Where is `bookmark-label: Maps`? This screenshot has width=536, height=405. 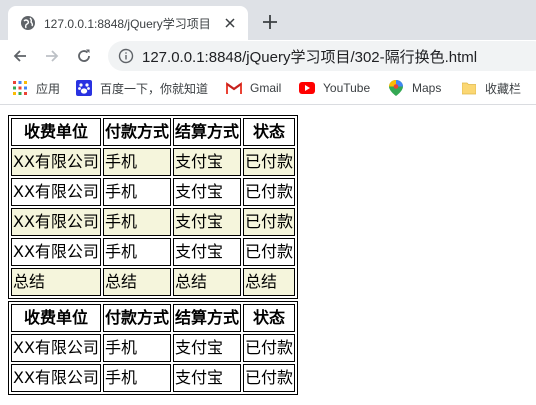 bookmark-label: Maps is located at coordinates (427, 88).